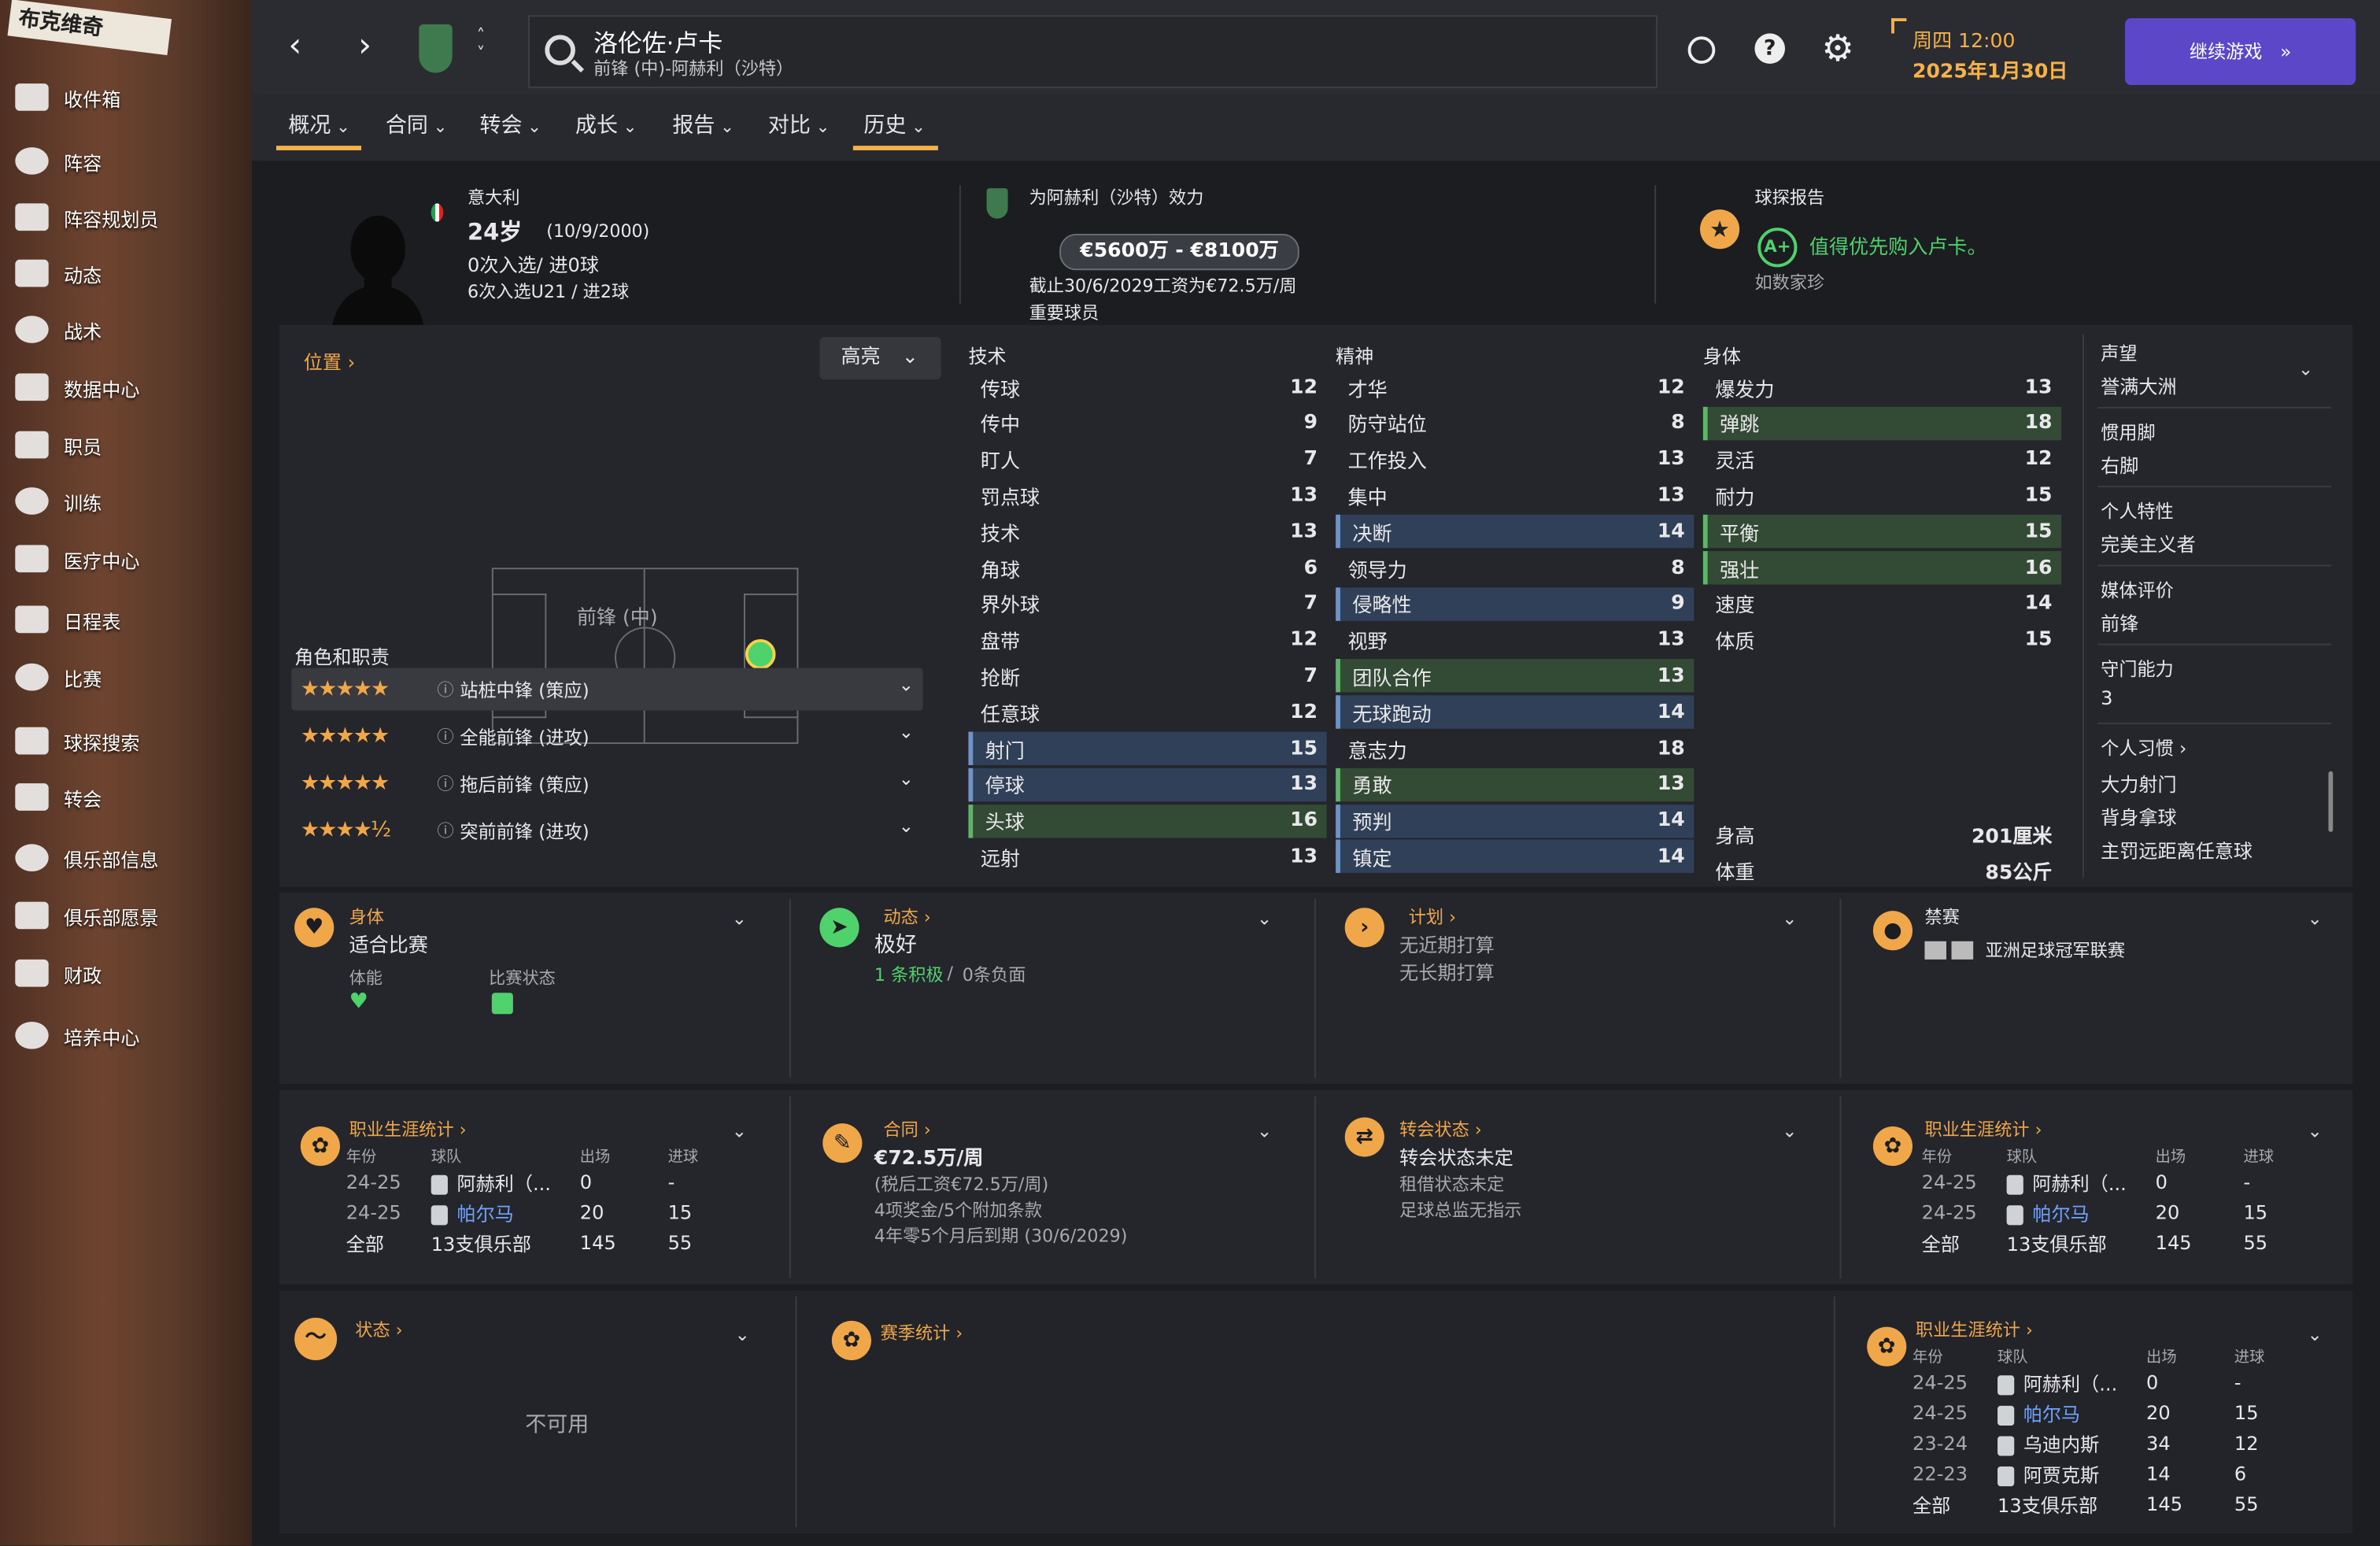 The image size is (2380, 1546). Describe the element at coordinates (1882, 532) in the screenshot. I see `attribute-row: 平衡 15` at that location.